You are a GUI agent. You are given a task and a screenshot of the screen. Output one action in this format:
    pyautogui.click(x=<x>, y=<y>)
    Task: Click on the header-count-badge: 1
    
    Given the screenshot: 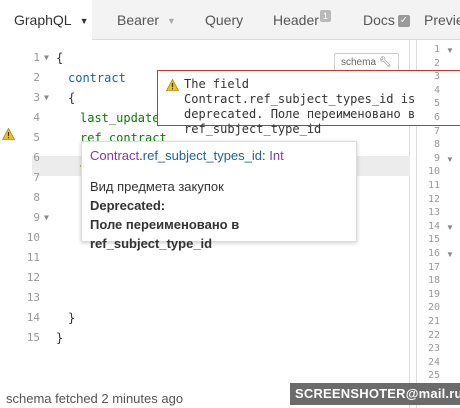 What is the action you would take?
    pyautogui.click(x=325, y=16)
    